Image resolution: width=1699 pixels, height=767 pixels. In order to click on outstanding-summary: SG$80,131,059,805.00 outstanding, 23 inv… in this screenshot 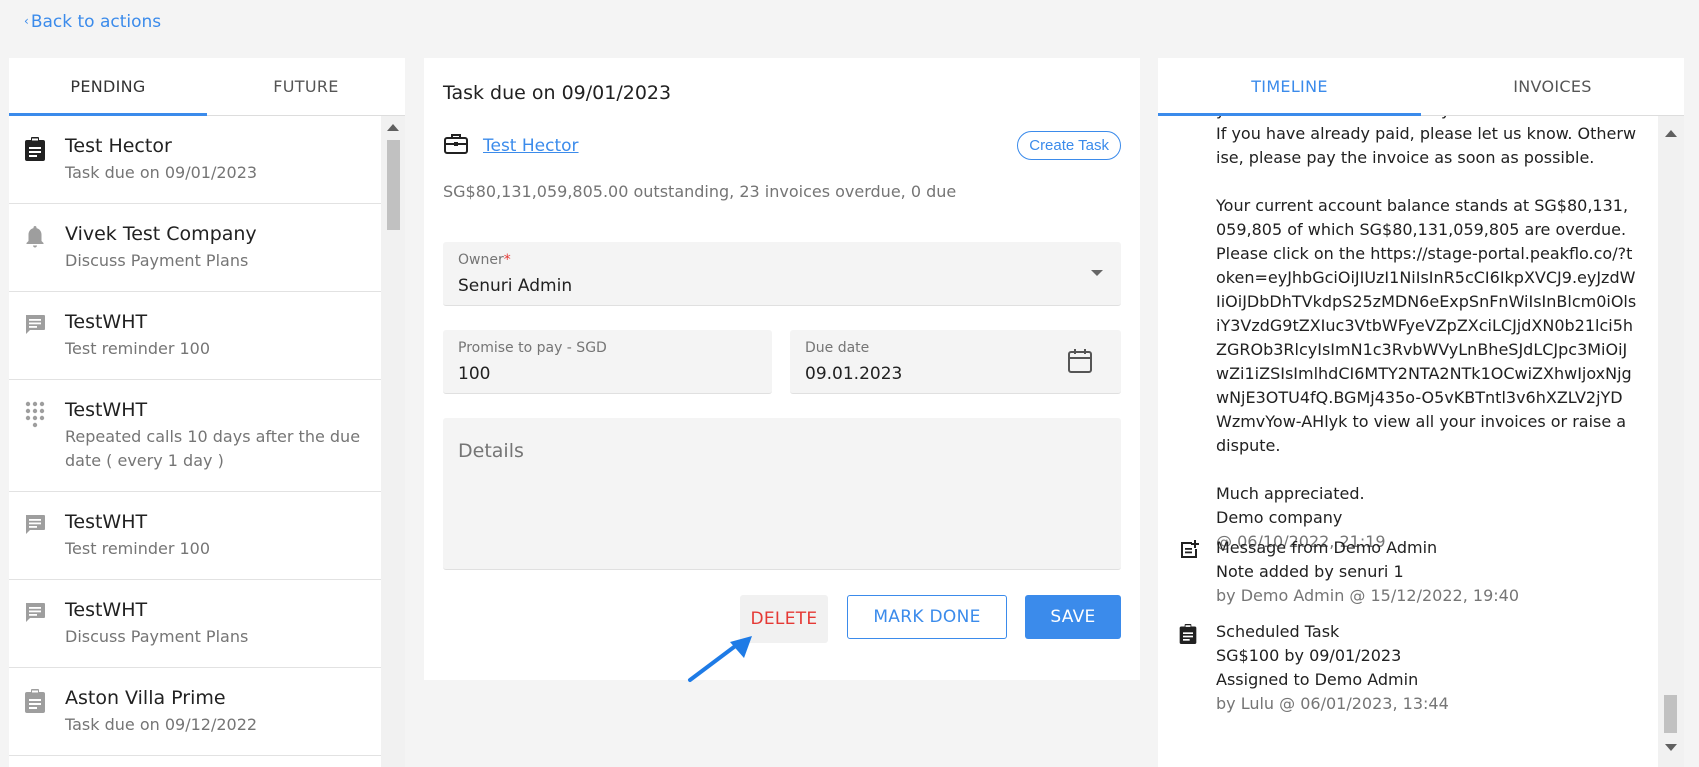, I will do `click(700, 191)`.